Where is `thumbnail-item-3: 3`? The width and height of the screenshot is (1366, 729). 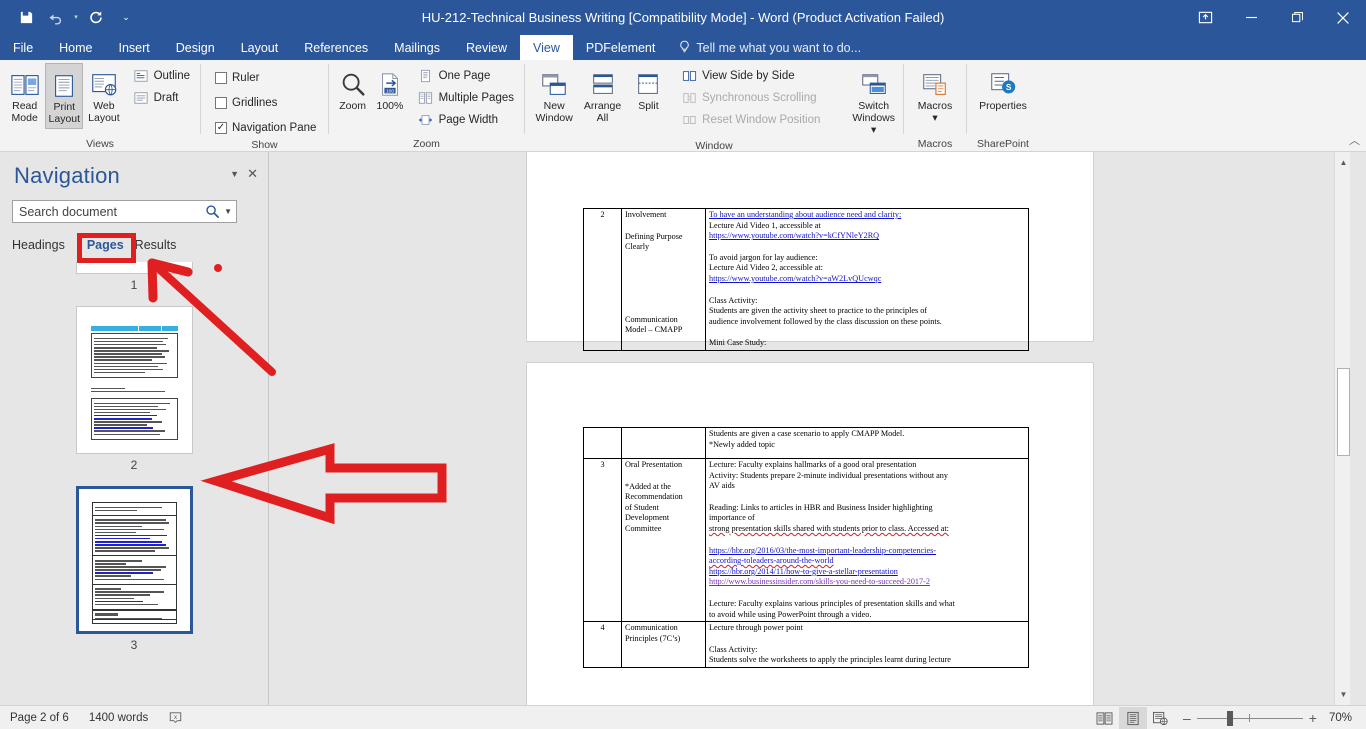
thumbnail-item-3: 3 is located at coordinates (134, 576).